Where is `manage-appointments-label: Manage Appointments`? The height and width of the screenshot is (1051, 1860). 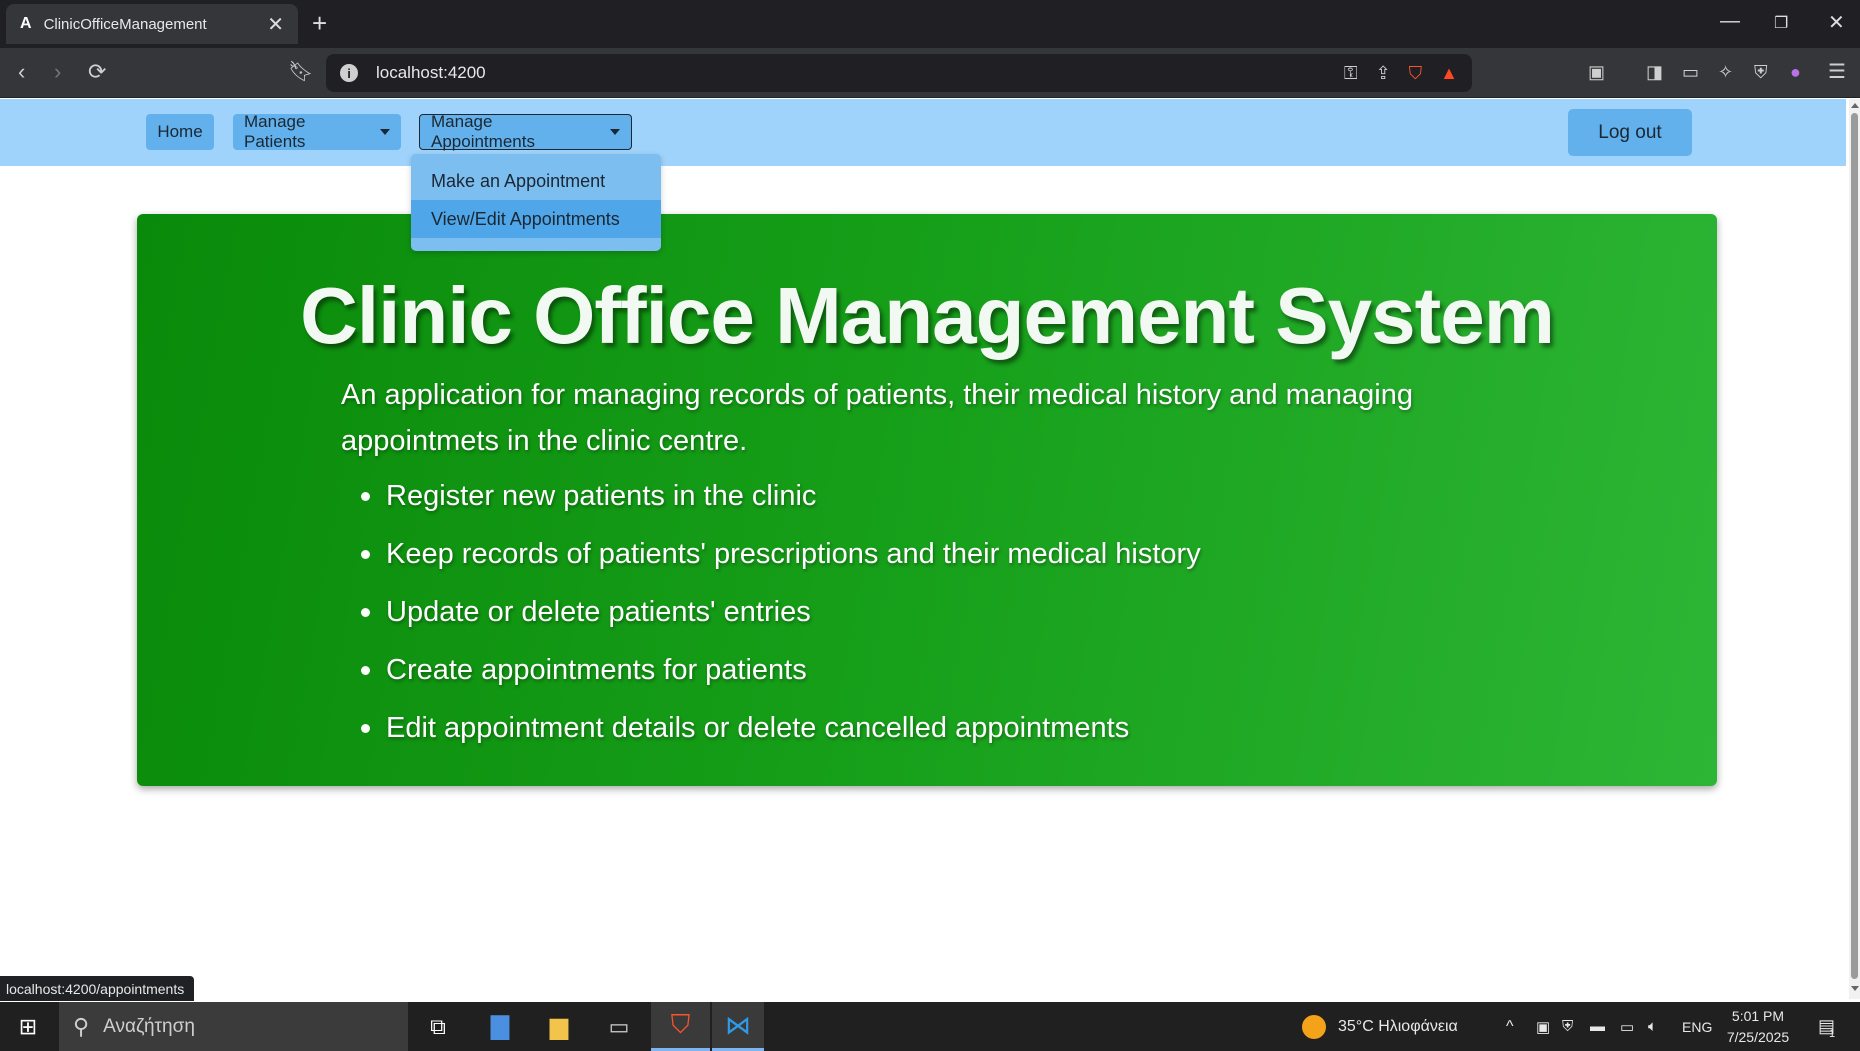 manage-appointments-label: Manage Appointments is located at coordinates (483, 131).